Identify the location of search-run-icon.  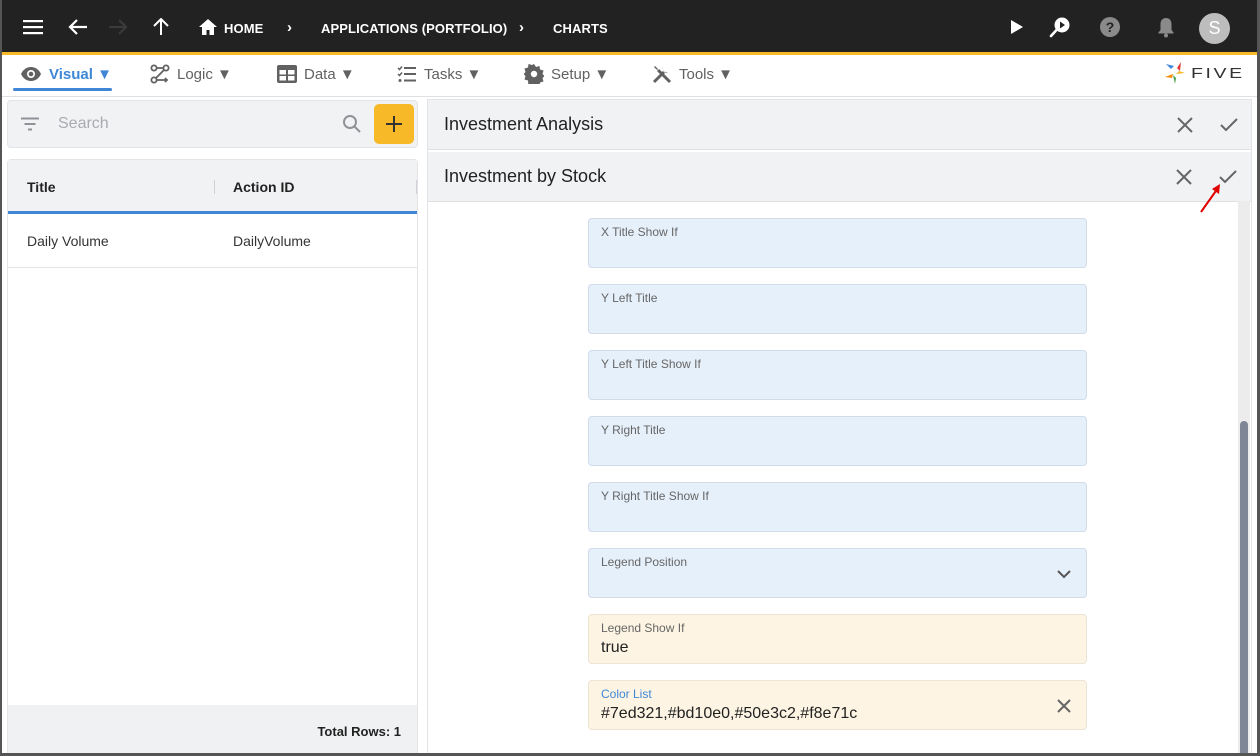
(1060, 27).